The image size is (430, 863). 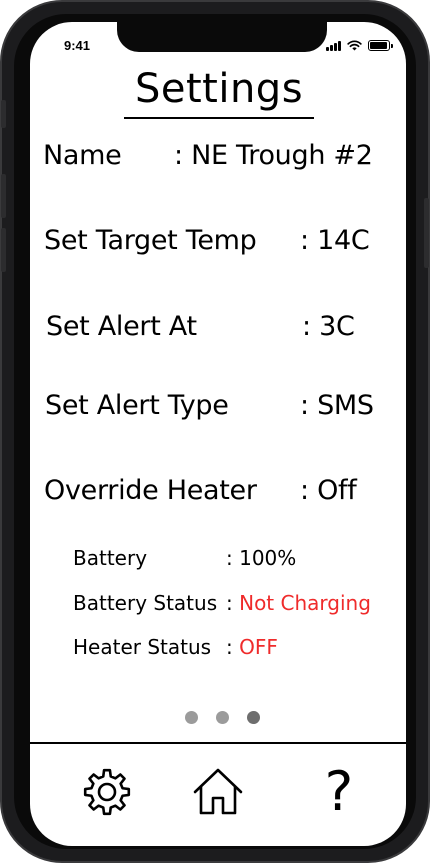 I want to click on question-mark-icon: ?, so click(x=339, y=791).